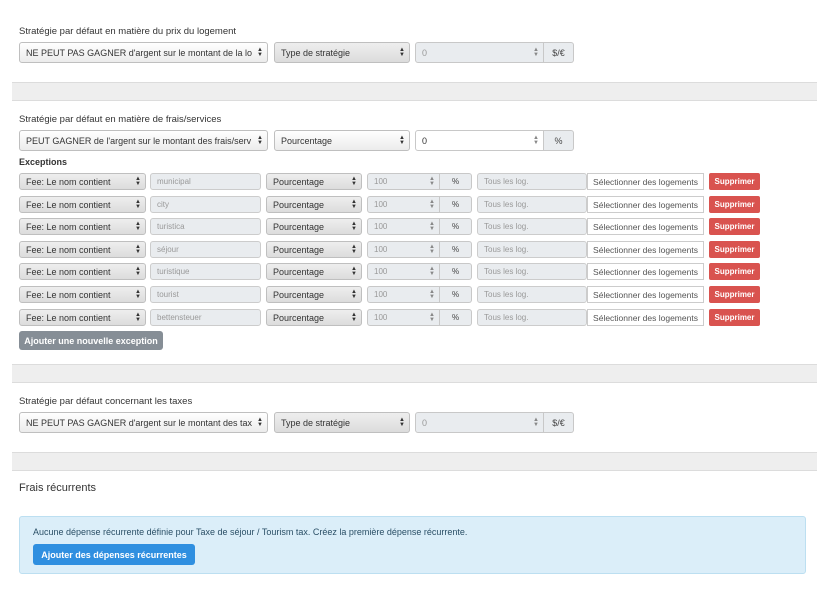 The image size is (828, 594). What do you see at coordinates (479, 52) in the screenshot?
I see `housing-value-input: 0 ▲ ▼` at bounding box center [479, 52].